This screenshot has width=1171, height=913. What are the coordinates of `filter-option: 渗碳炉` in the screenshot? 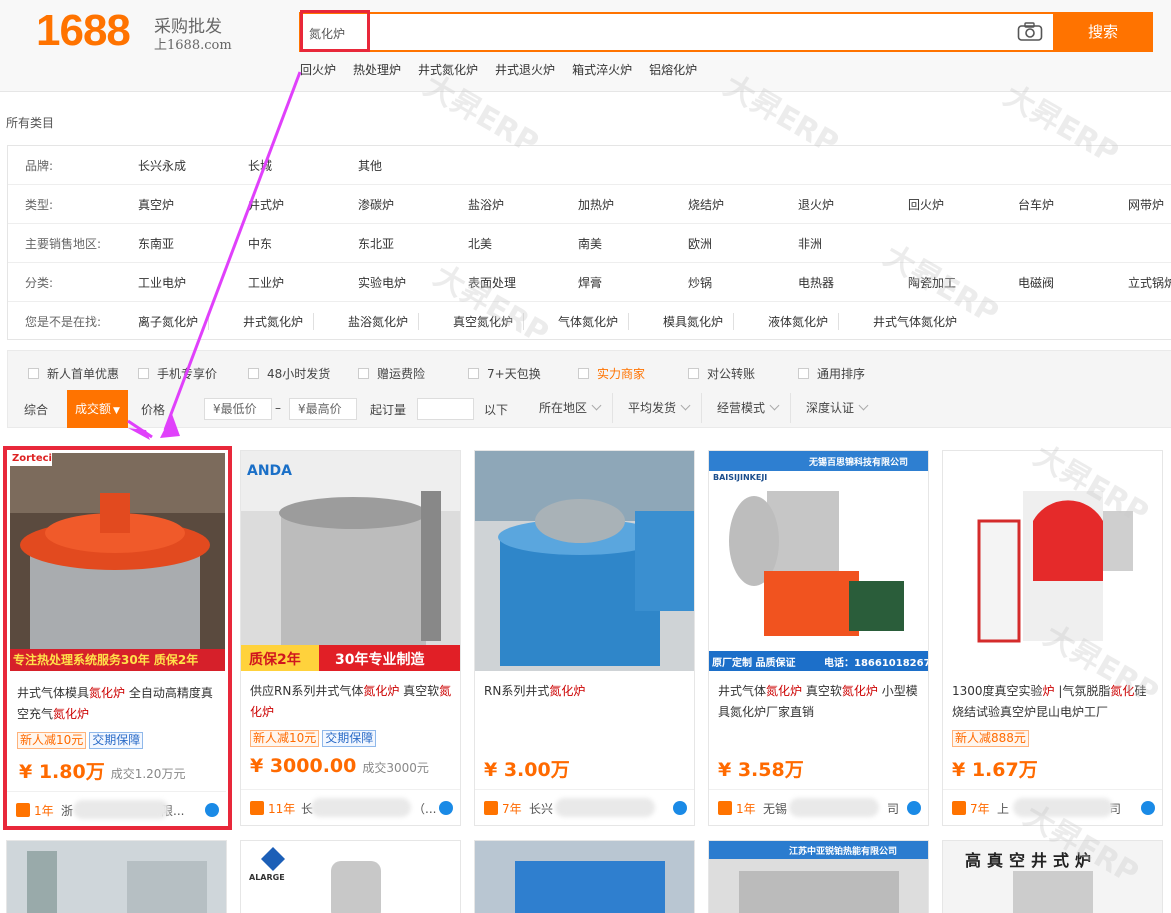 It's located at (376, 204).